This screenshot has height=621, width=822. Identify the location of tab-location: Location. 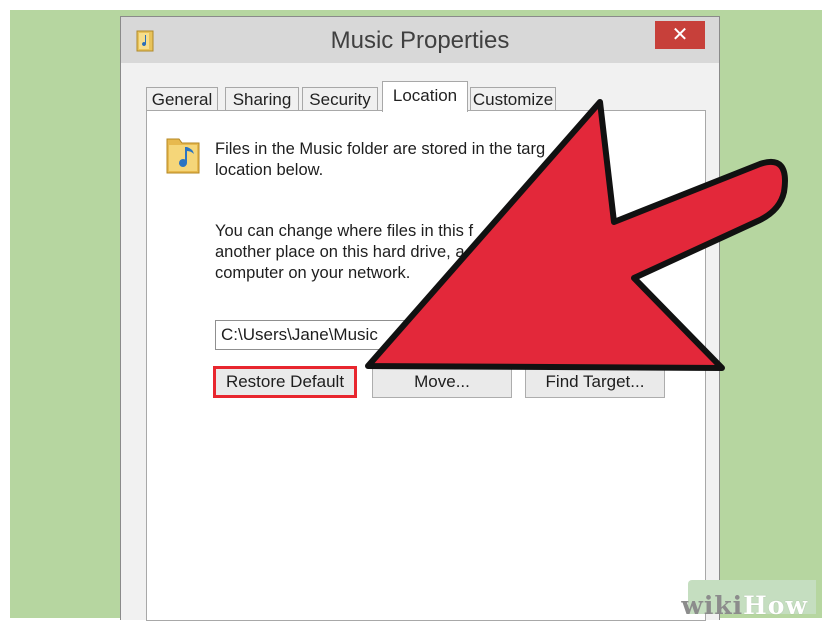
(425, 96).